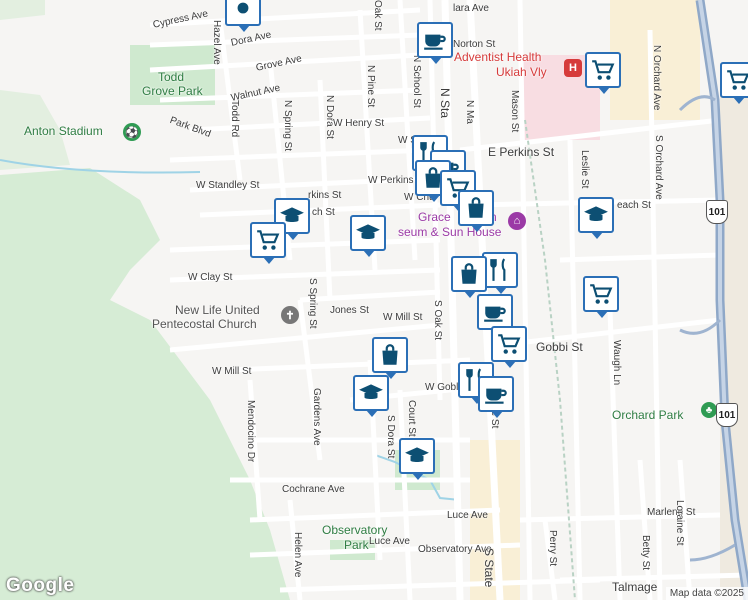 This screenshot has width=748, height=600. I want to click on street-label-oak-st: Oak St, so click(377, 15).